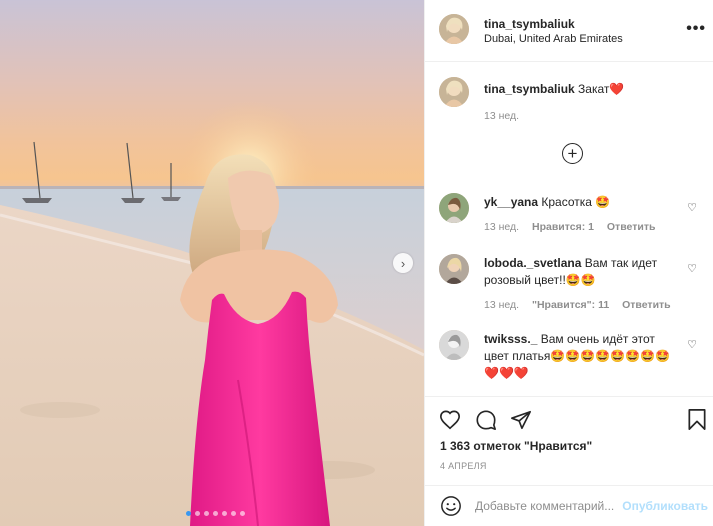  I want to click on next-image-button: ›, so click(403, 263).